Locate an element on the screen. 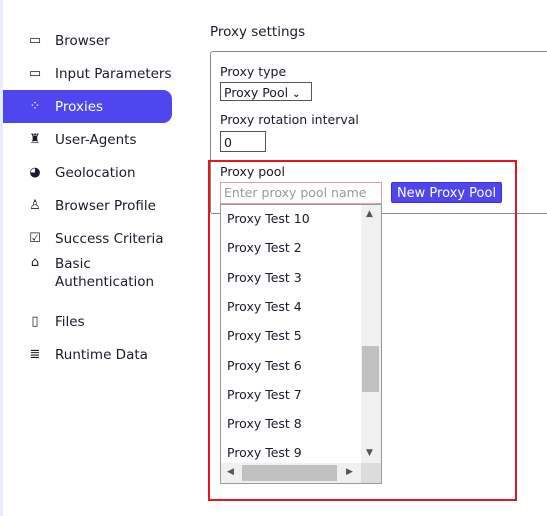 This screenshot has height=516, width=547. file-icon: ▯ is located at coordinates (35, 321).